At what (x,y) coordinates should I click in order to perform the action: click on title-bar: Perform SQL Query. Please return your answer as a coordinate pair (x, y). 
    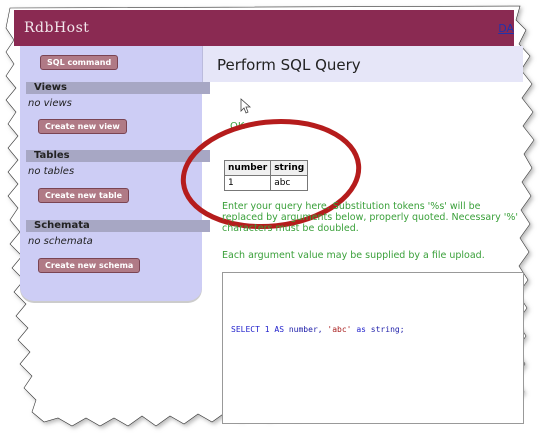
    Looking at the image, I should click on (362, 64).